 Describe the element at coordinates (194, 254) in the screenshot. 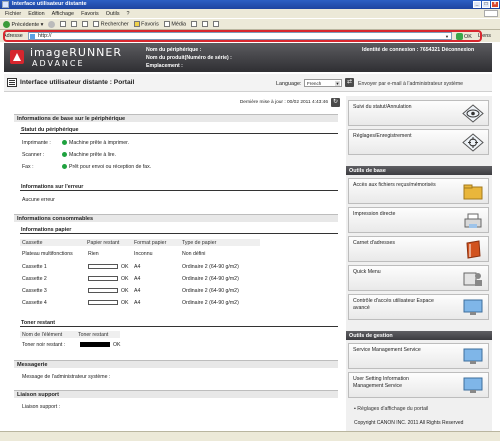

I see `paper-row-type: Non défini` at that location.